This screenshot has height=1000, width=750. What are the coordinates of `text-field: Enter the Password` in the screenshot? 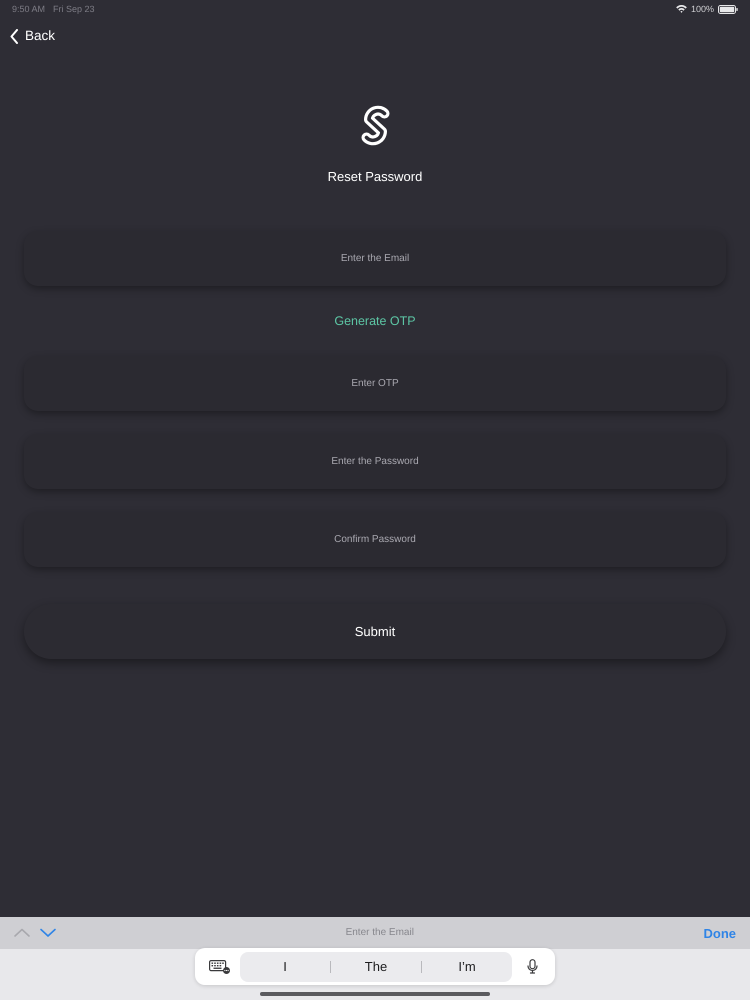 It's located at (375, 461).